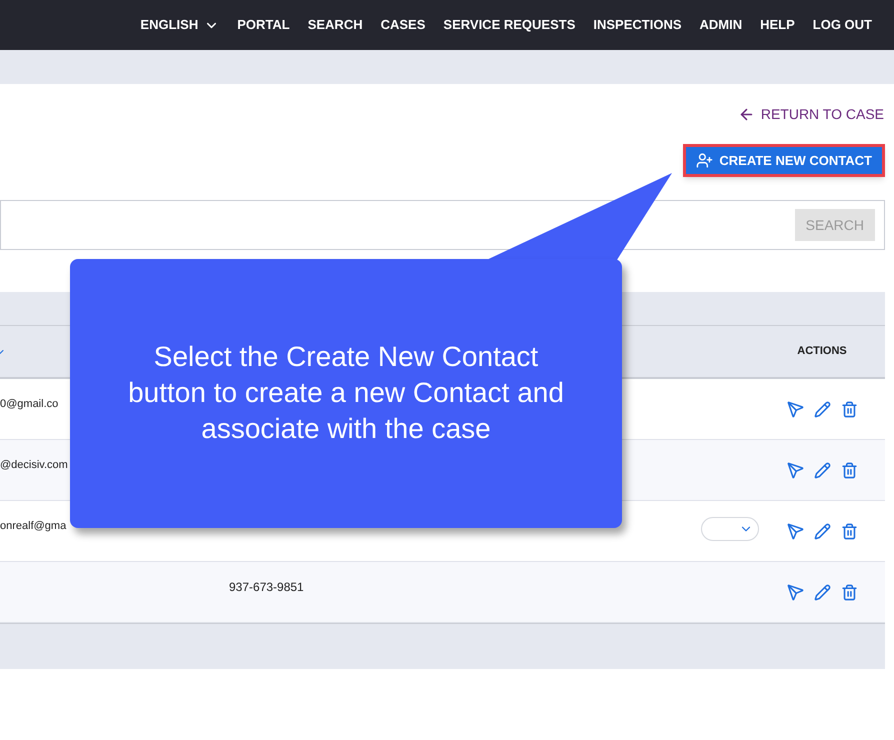 This screenshot has height=740, width=894. Describe the element at coordinates (822, 352) in the screenshot. I see `column-header: ACTIONS` at that location.